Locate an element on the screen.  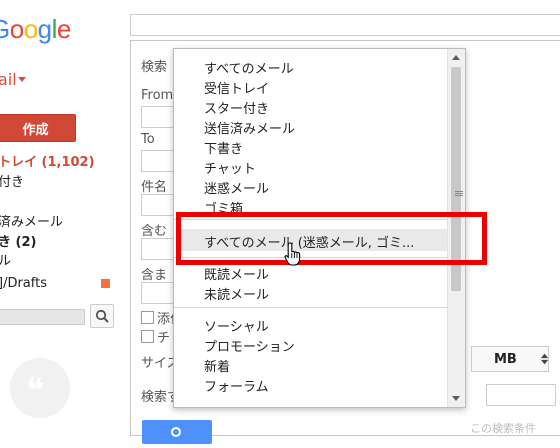
option-updates: 新着 is located at coordinates (217, 365).